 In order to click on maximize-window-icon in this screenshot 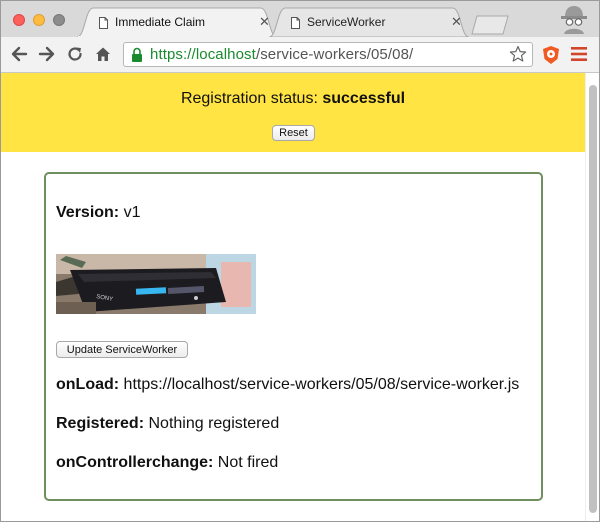, I will do `click(59, 20)`.